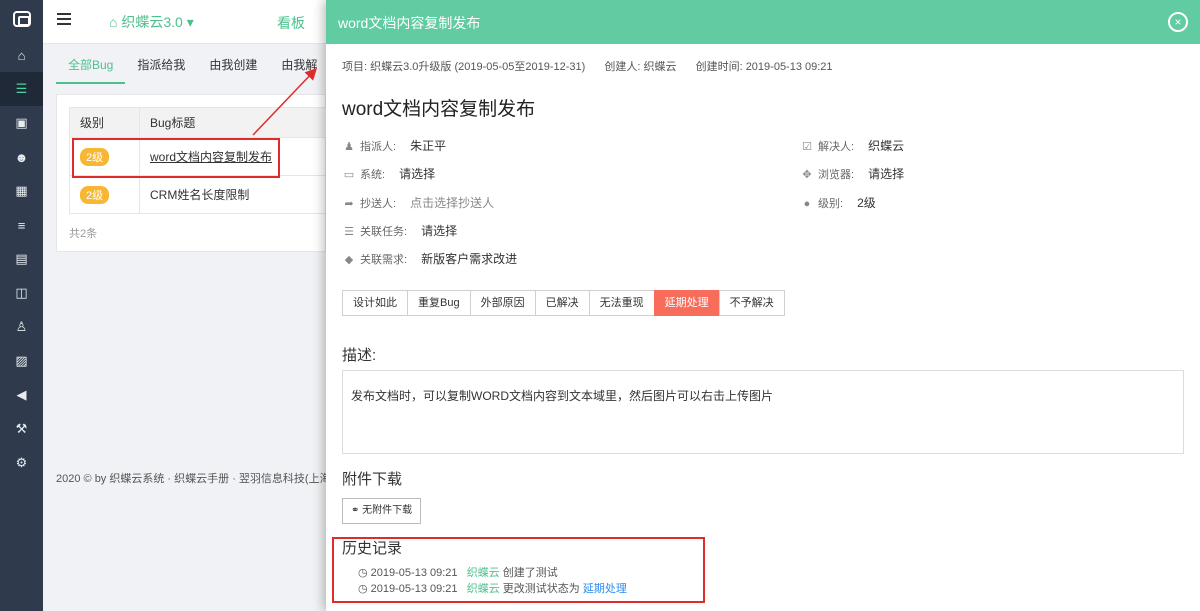 The image size is (1200, 611). I want to click on bug-tabs: 全部Bug 指派给我 由我创建 由我解, so click(192, 66).